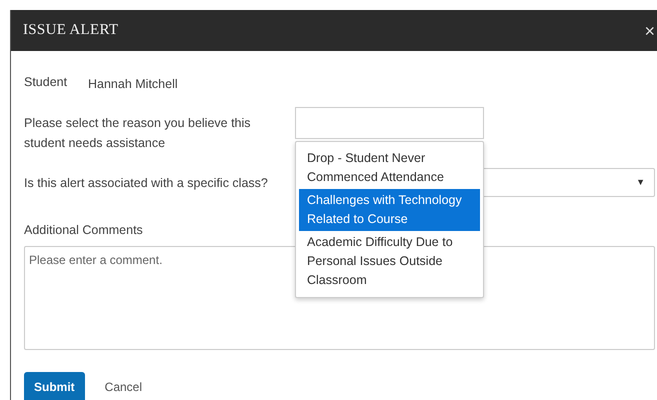 This screenshot has height=400, width=657. Describe the element at coordinates (84, 230) in the screenshot. I see `field-label: Additional Comments` at that location.